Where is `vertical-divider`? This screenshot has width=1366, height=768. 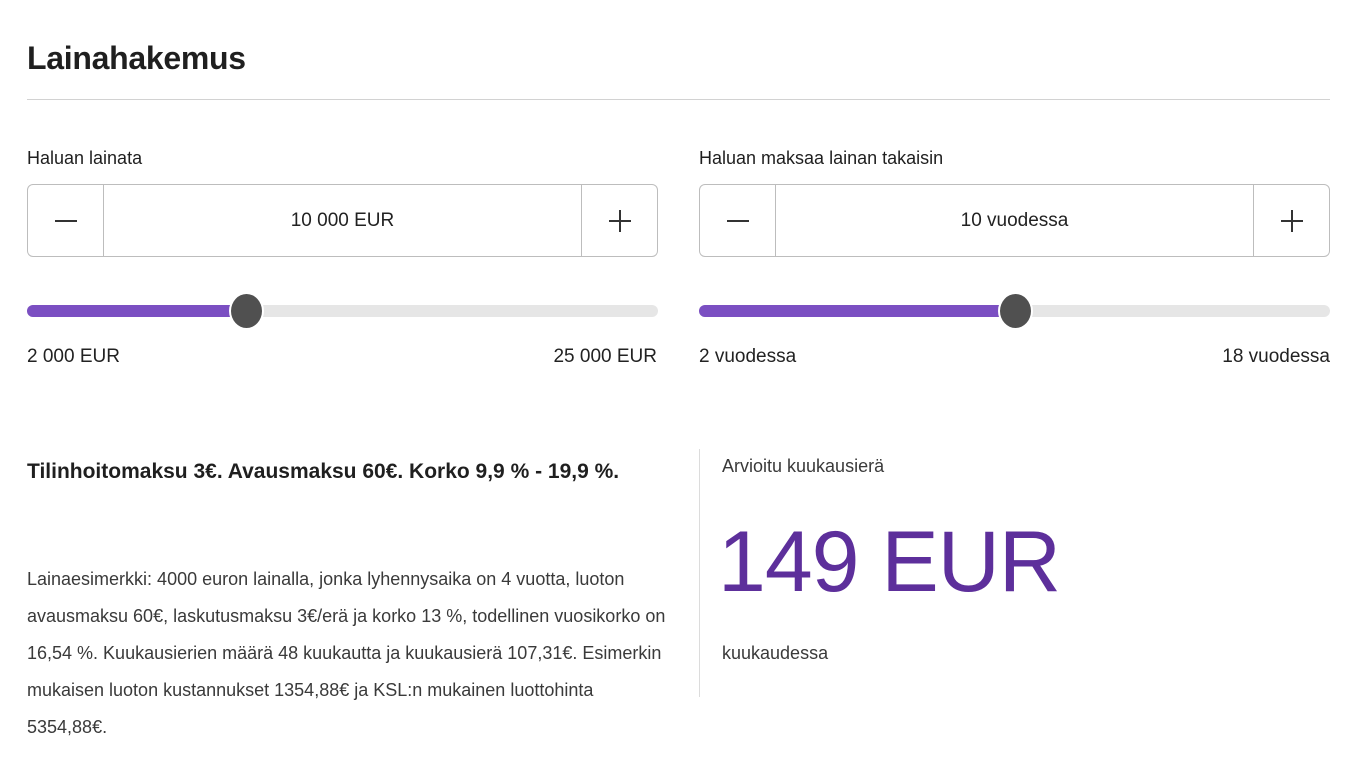 vertical-divider is located at coordinates (699, 573).